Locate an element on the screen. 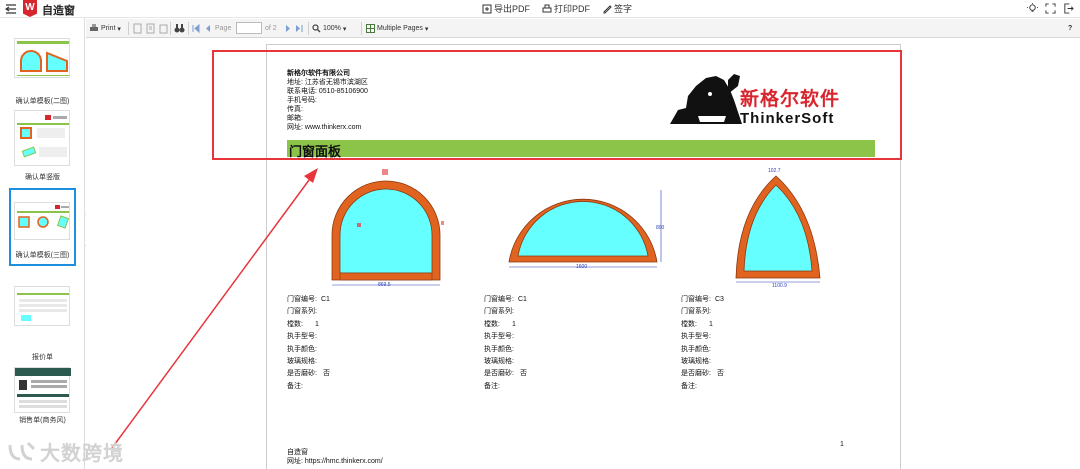  zoom-menu: 100% ▾ is located at coordinates (329, 28).